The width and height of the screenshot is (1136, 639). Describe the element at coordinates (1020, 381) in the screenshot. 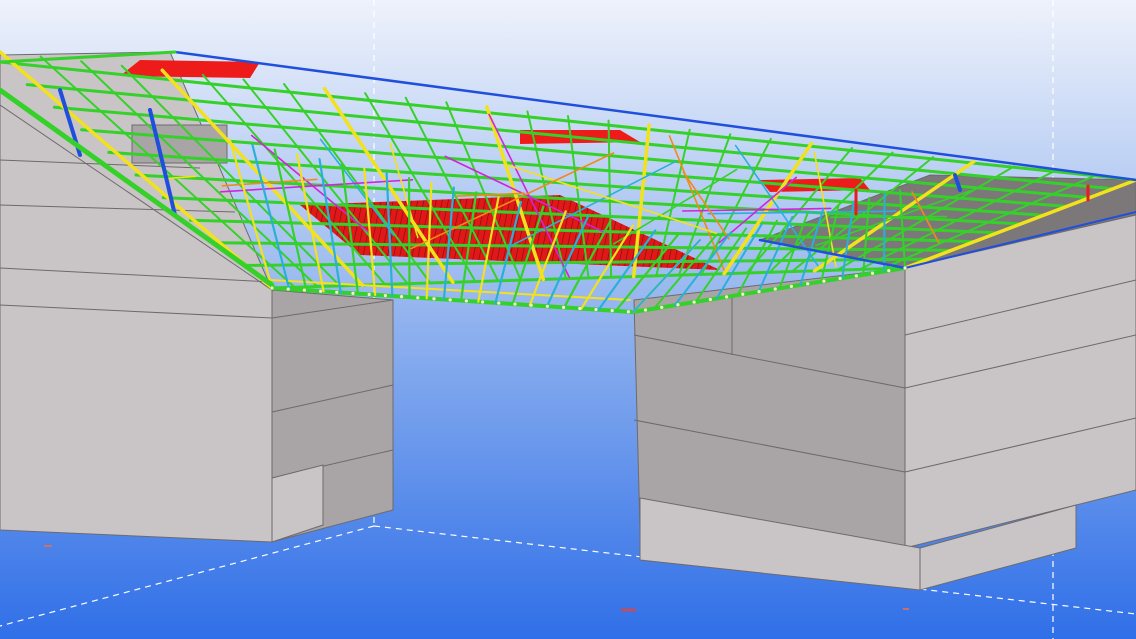

I see `right-abutment-side-face` at that location.